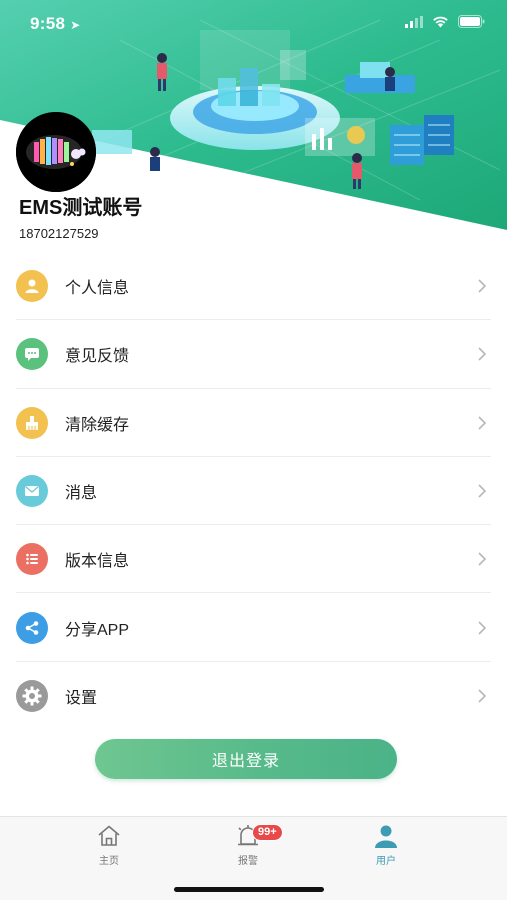  I want to click on menu-item-settings: 设置, so click(253, 696).